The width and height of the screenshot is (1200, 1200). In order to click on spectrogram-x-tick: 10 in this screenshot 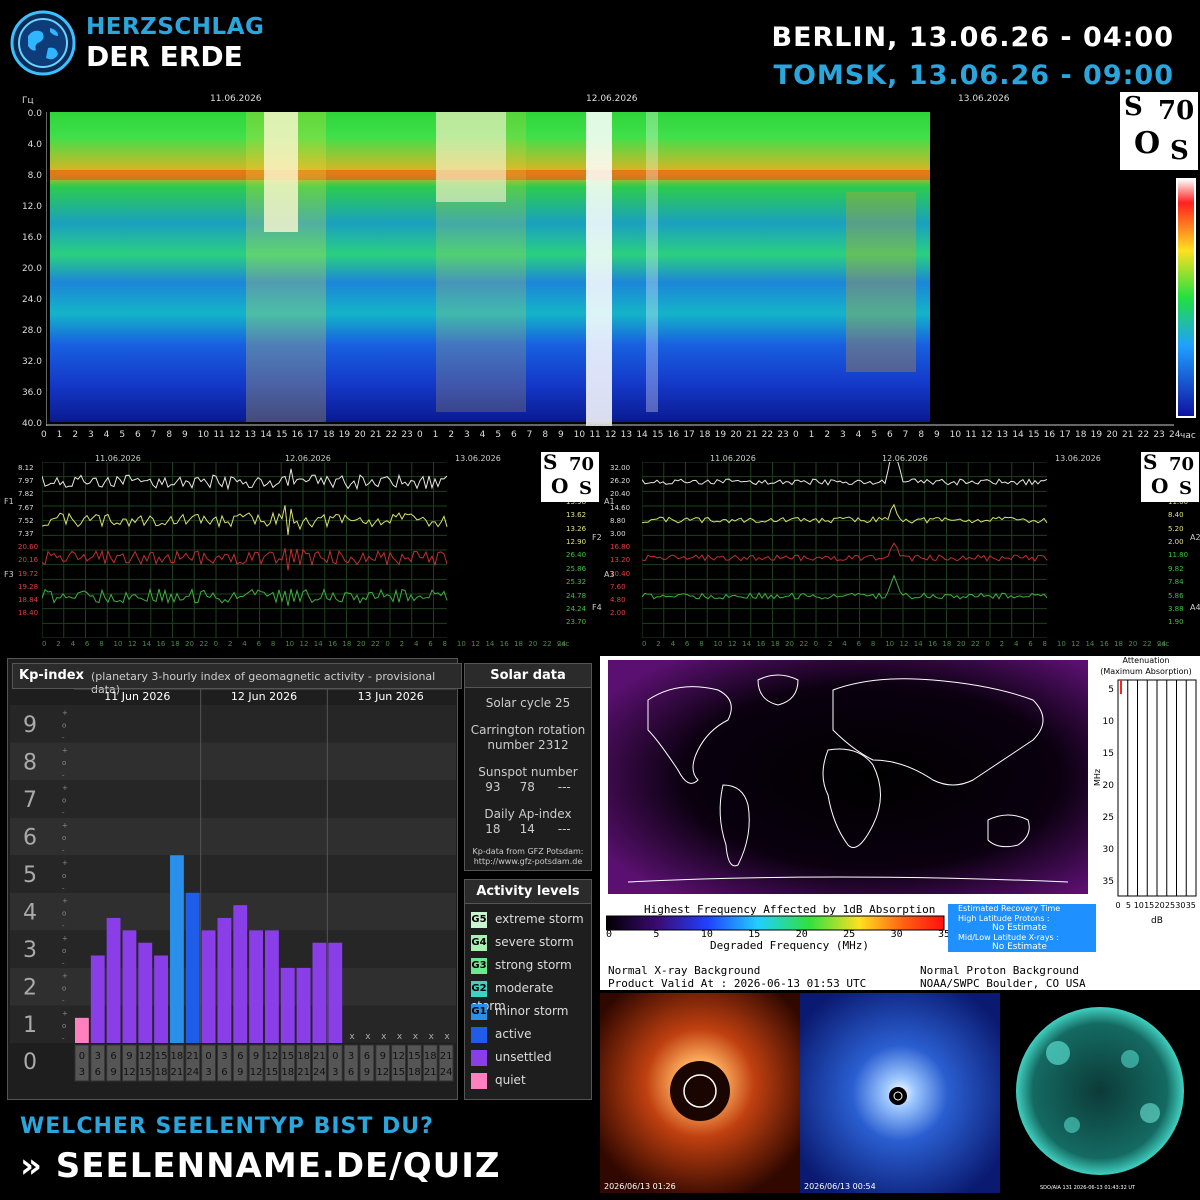, I will do `click(955, 435)`.